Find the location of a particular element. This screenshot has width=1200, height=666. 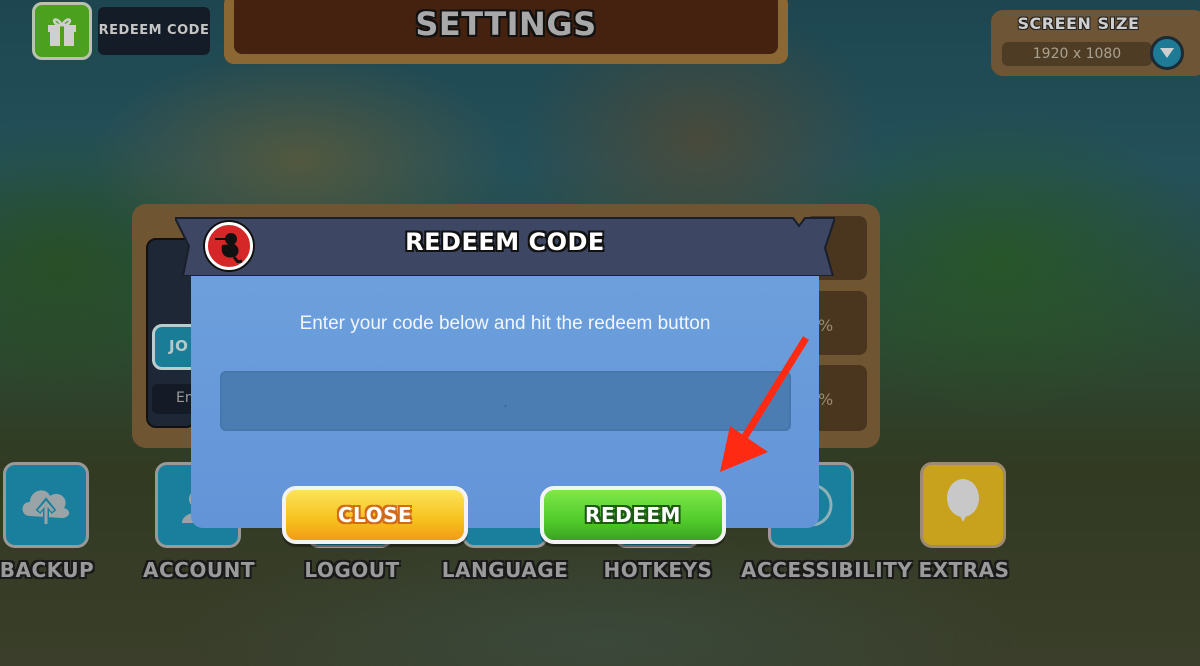

cloud-upload-icon is located at coordinates (46, 507).